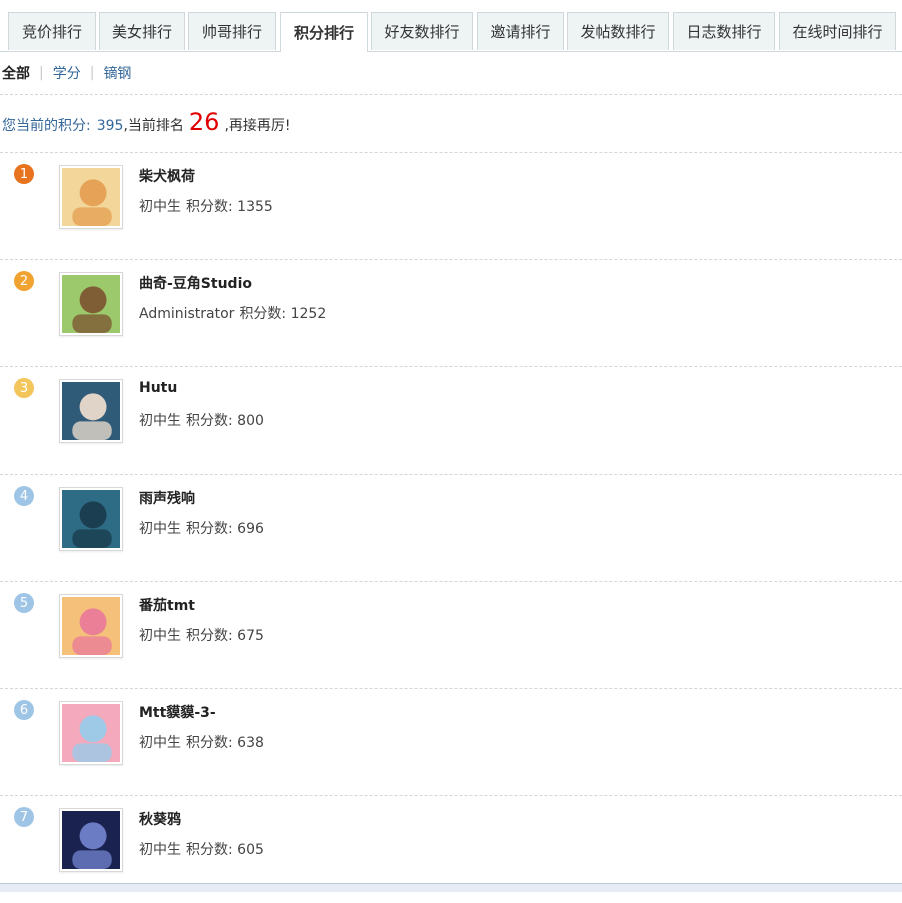  I want to click on score-value: 1355, so click(255, 207).